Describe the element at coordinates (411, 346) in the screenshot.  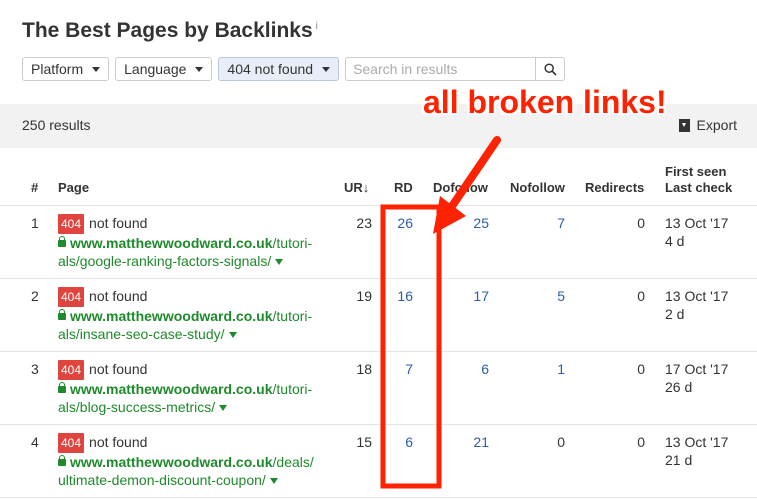
I see `highlight-box` at that location.